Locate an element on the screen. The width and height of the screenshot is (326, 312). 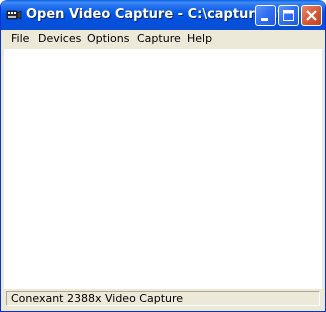
menu-devices: Devices is located at coordinates (59, 38).